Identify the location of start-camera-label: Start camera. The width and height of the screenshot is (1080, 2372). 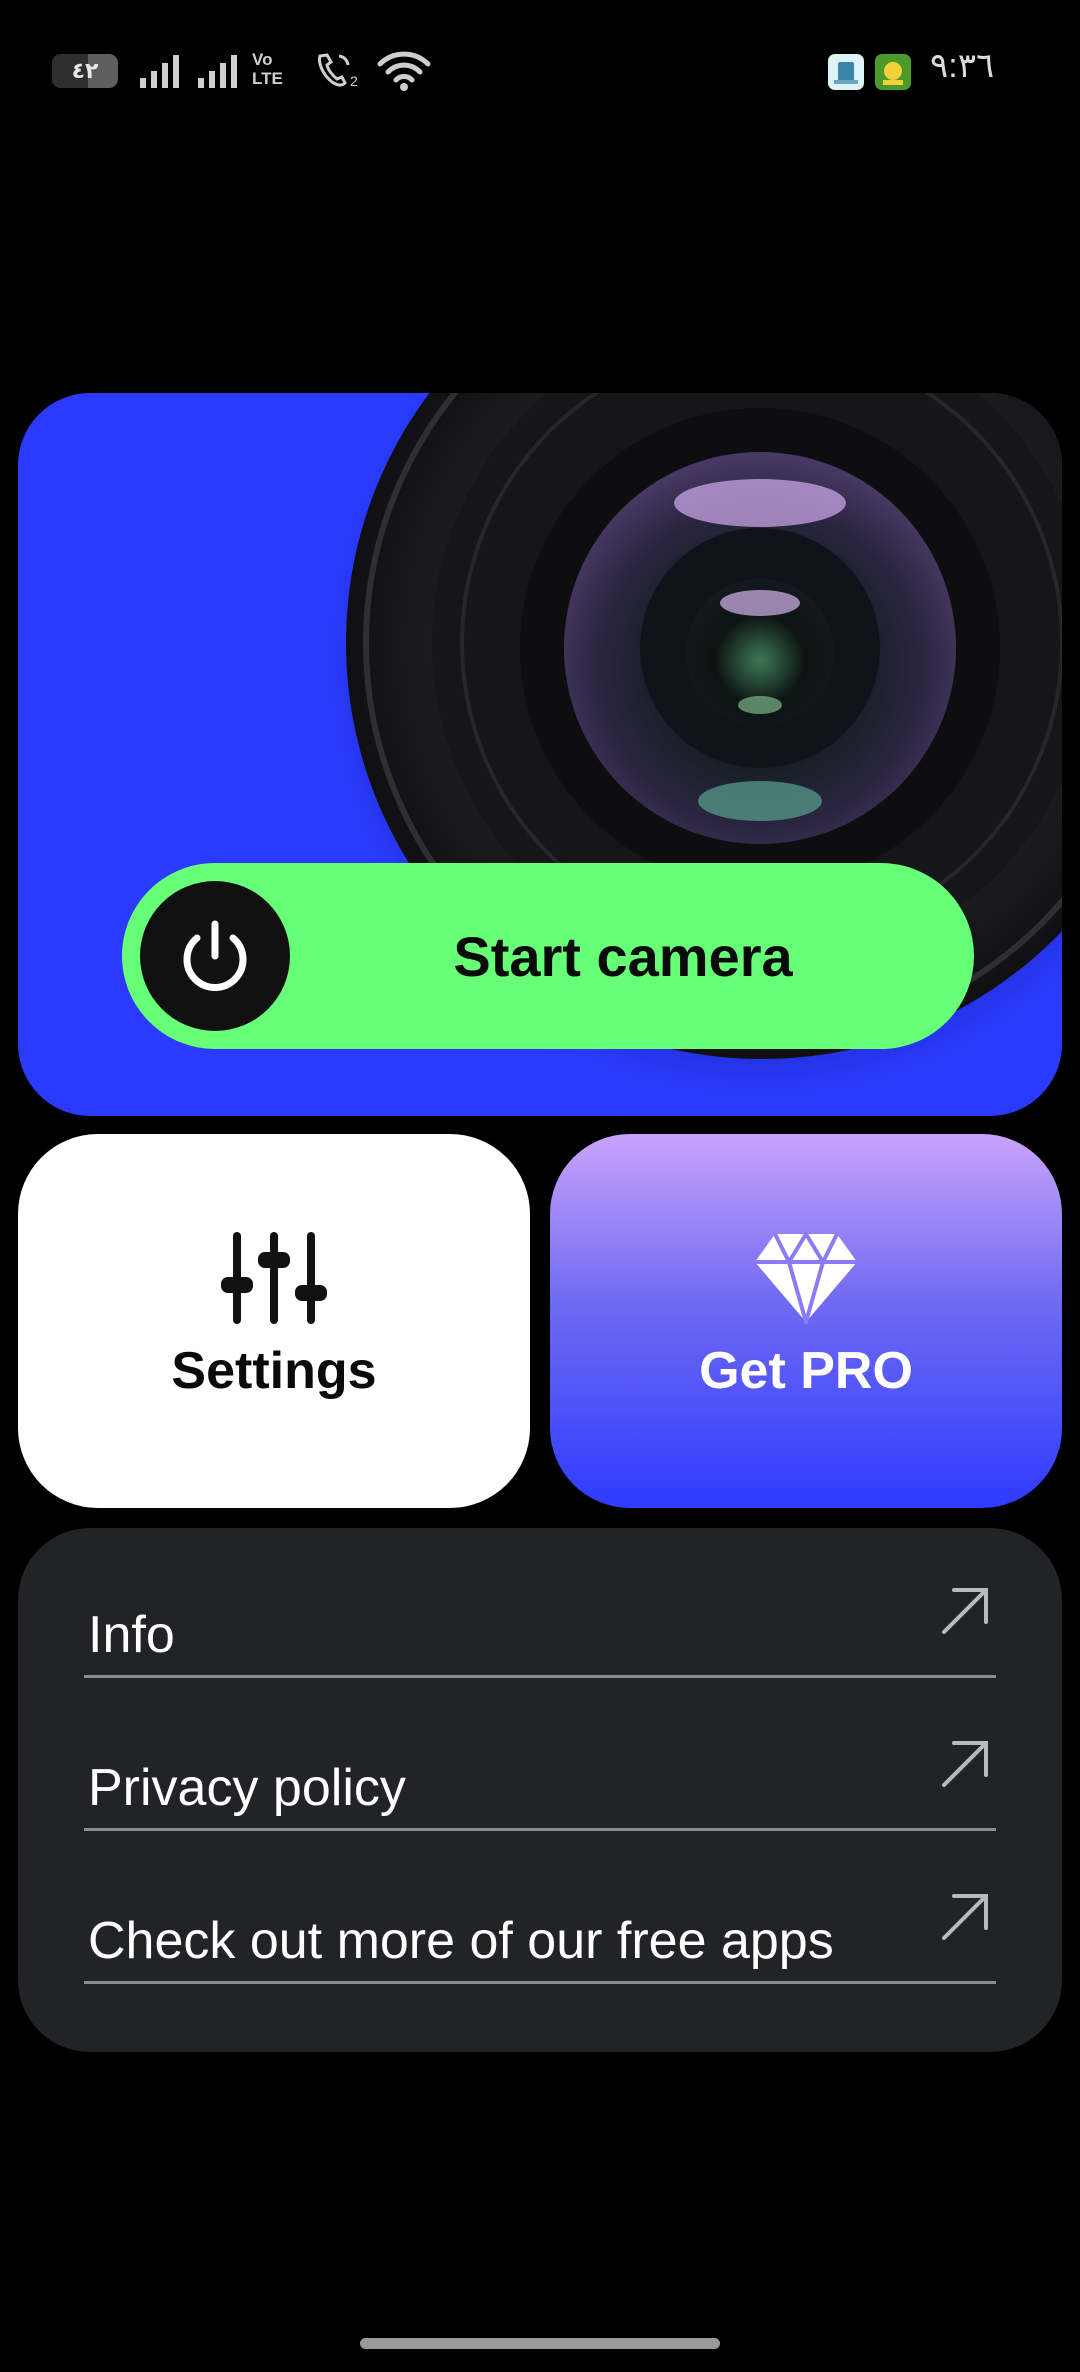
(623, 956).